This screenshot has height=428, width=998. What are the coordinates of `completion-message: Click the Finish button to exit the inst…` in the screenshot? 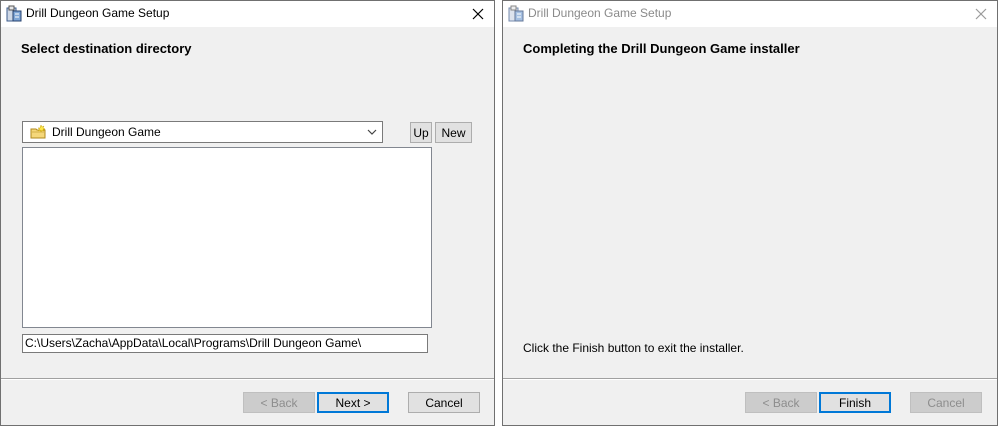 It's located at (633, 348).